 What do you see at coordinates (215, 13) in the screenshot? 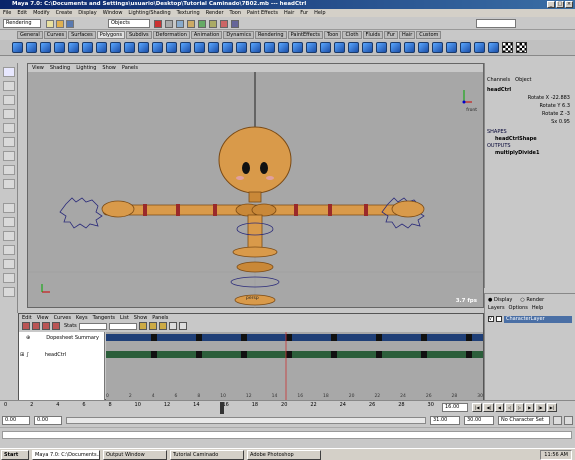
I see `menu-render: Render` at bounding box center [215, 13].